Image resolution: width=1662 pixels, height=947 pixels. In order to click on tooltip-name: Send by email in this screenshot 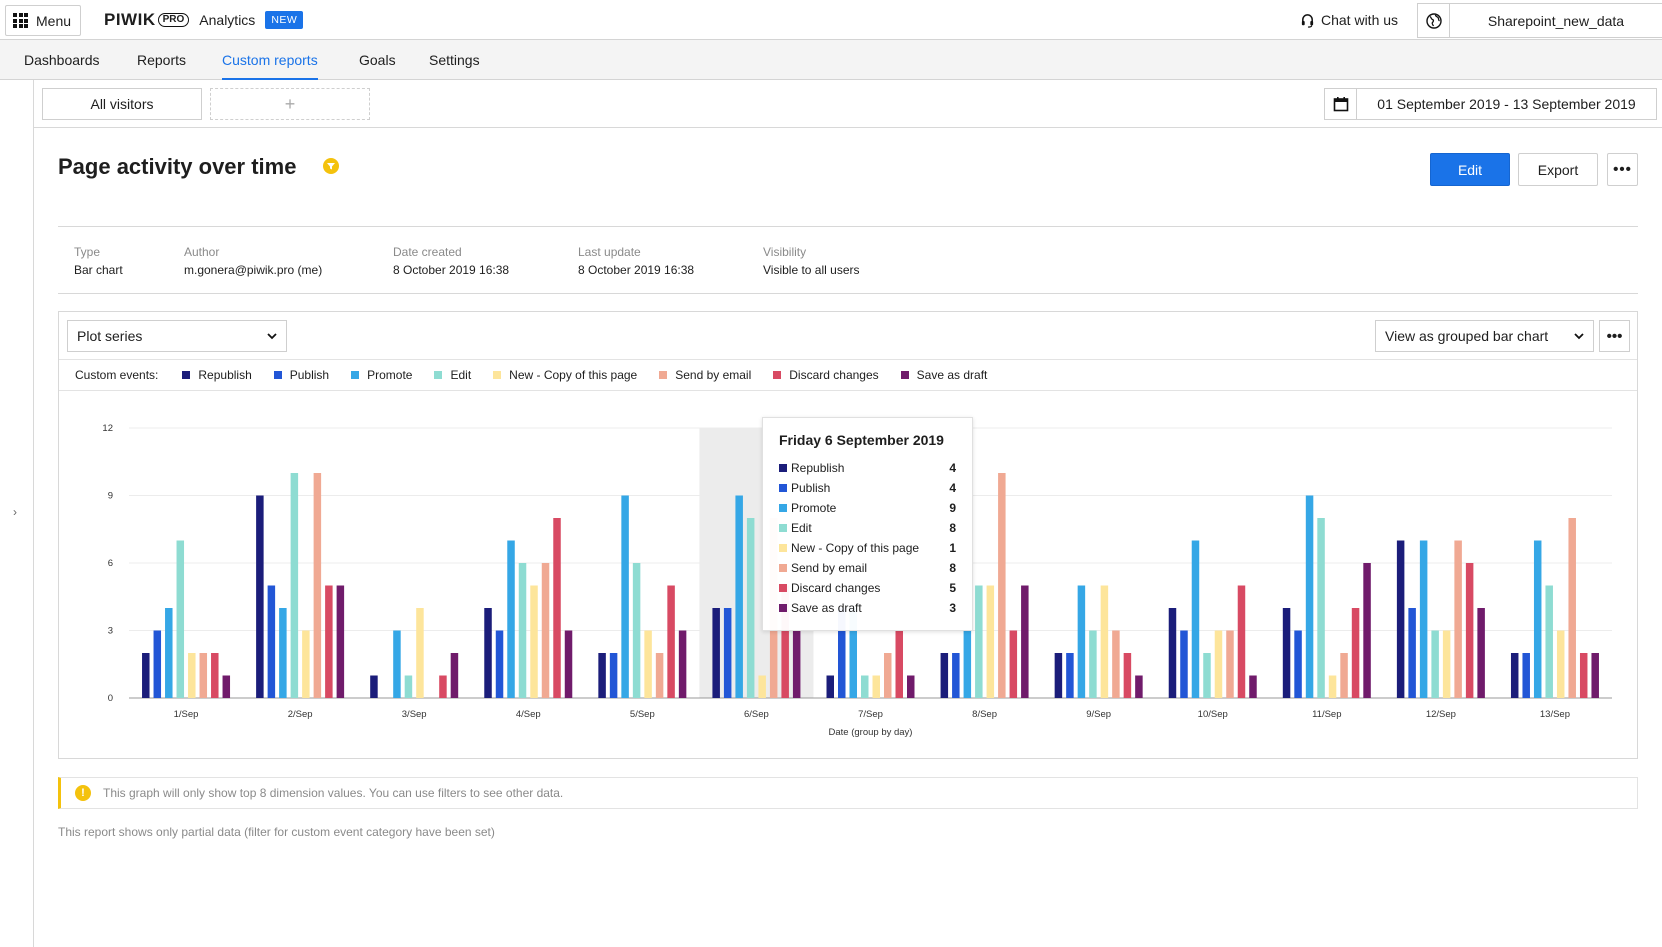, I will do `click(829, 568)`.